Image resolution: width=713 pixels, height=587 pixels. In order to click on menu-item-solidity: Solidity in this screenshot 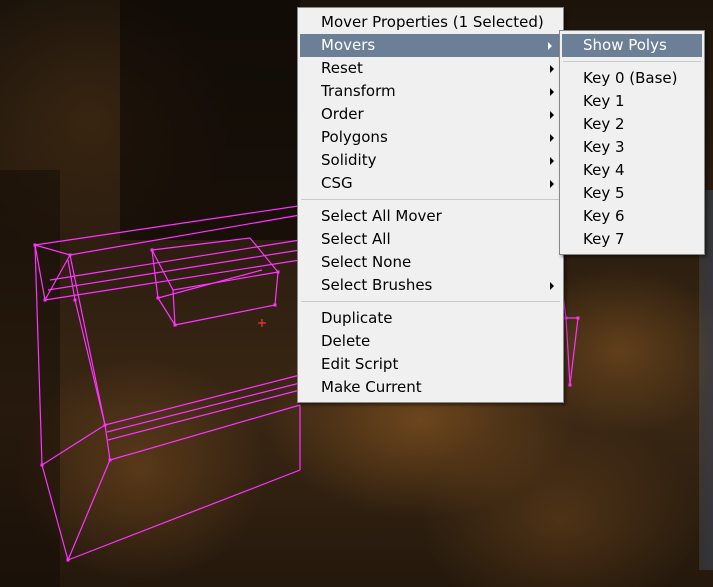, I will do `click(430, 160)`.